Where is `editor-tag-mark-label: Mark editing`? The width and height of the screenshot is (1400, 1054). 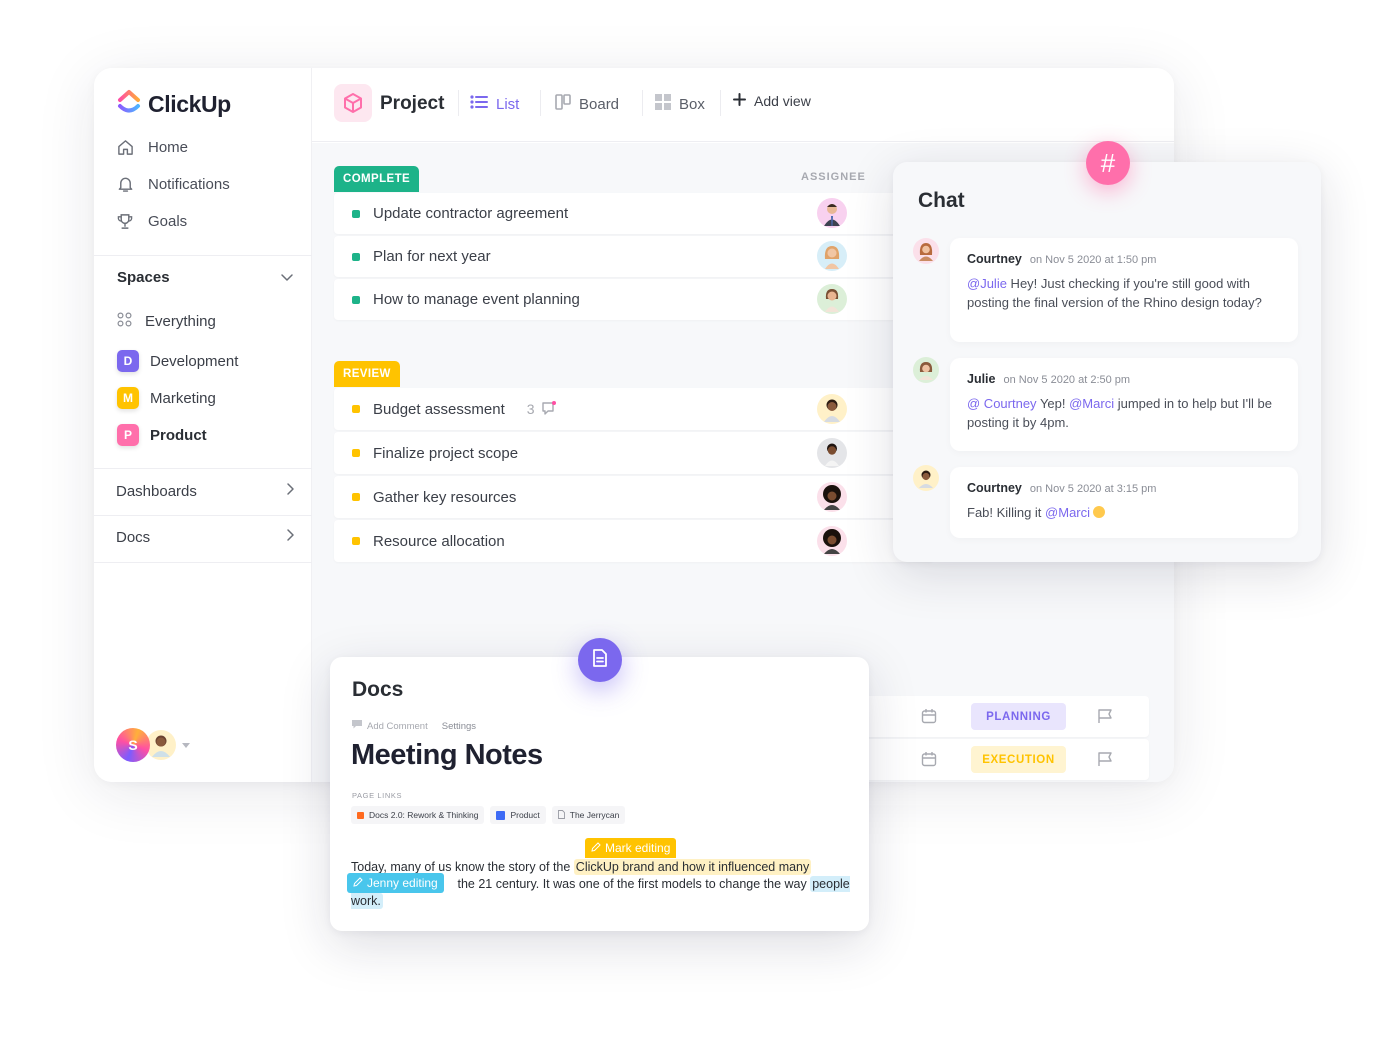 editor-tag-mark-label: Mark editing is located at coordinates (638, 848).